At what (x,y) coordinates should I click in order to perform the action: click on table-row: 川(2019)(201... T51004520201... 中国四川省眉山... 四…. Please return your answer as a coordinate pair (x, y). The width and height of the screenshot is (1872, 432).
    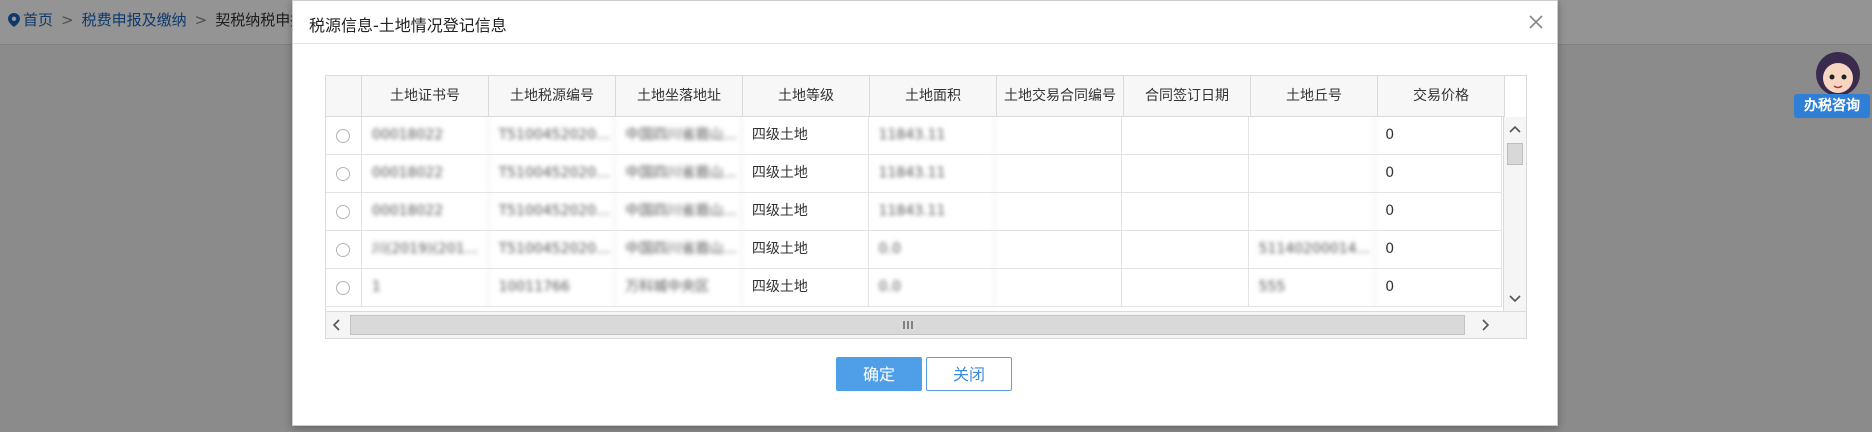
    Looking at the image, I should click on (914, 250).